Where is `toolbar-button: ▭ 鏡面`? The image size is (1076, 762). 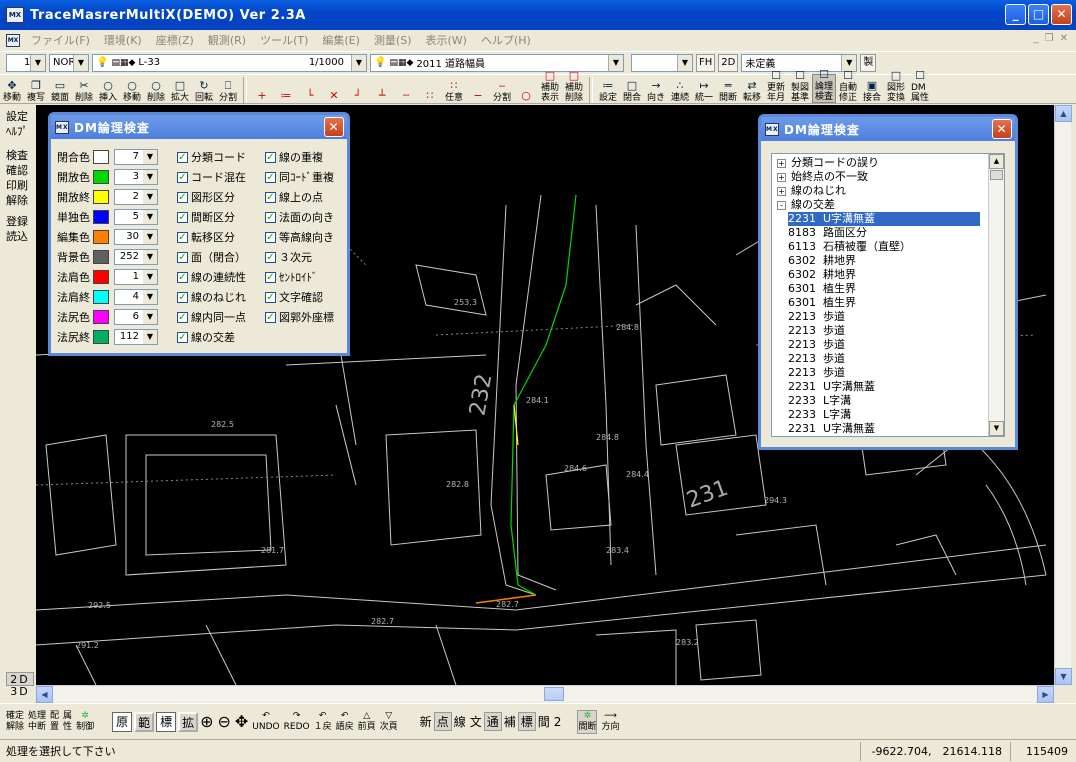
toolbar-button: ▭ 鏡面 is located at coordinates (60, 88).